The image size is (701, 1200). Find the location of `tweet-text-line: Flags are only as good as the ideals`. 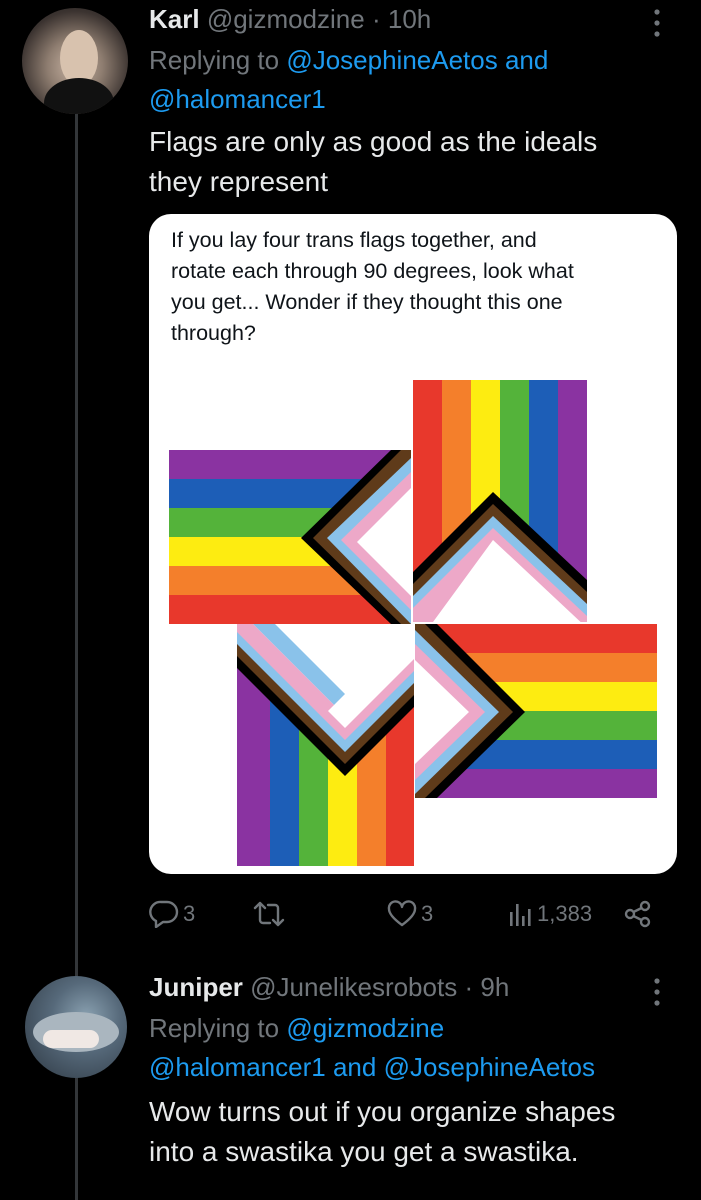

tweet-text-line: Flags are only as good as the ideals is located at coordinates (373, 141).